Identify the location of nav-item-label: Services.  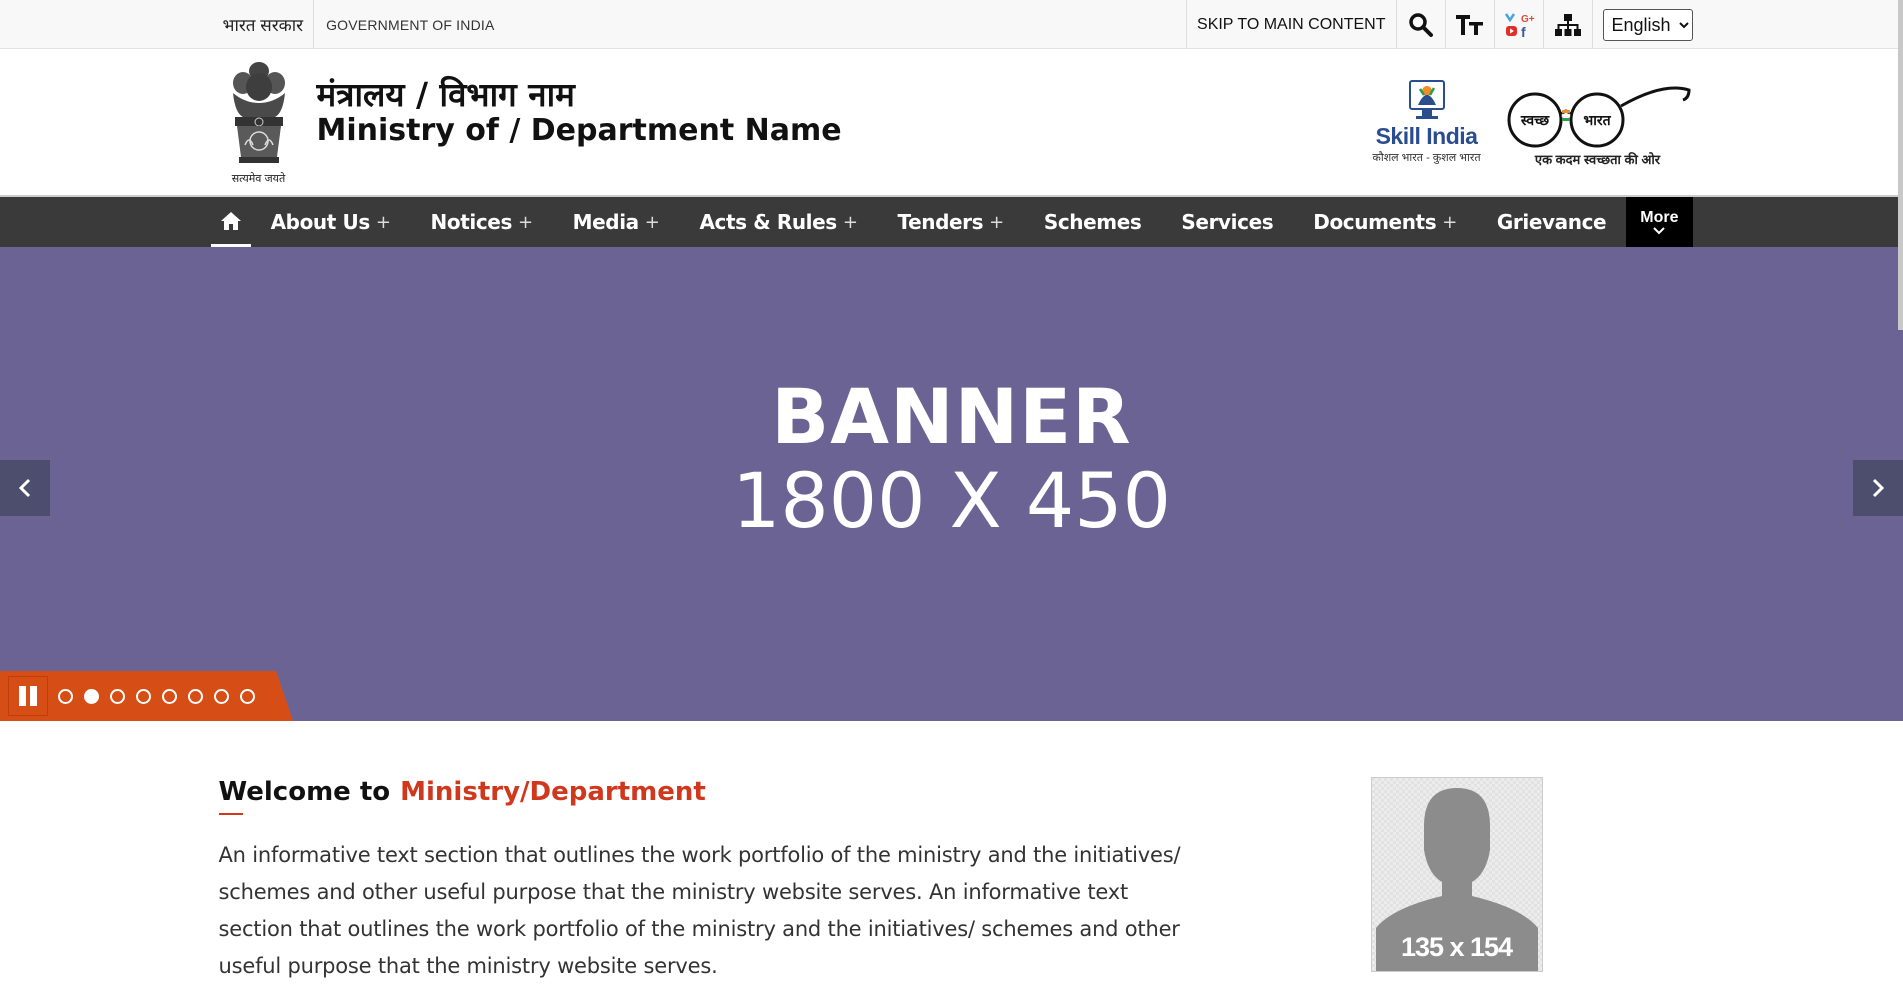
(1227, 222).